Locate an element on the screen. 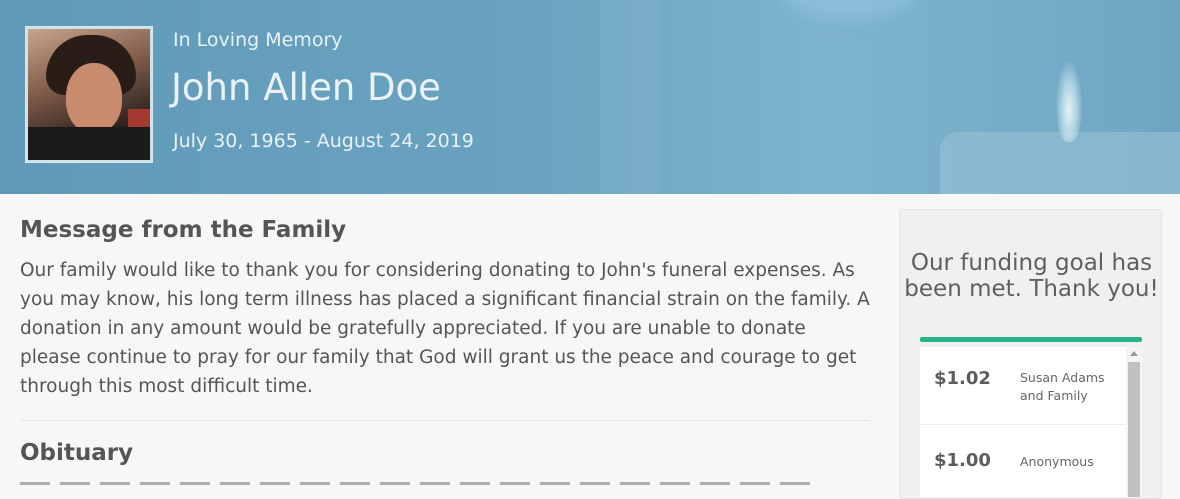 This screenshot has width=1180, height=499. donation-scrollbar is located at coordinates (1134, 422).